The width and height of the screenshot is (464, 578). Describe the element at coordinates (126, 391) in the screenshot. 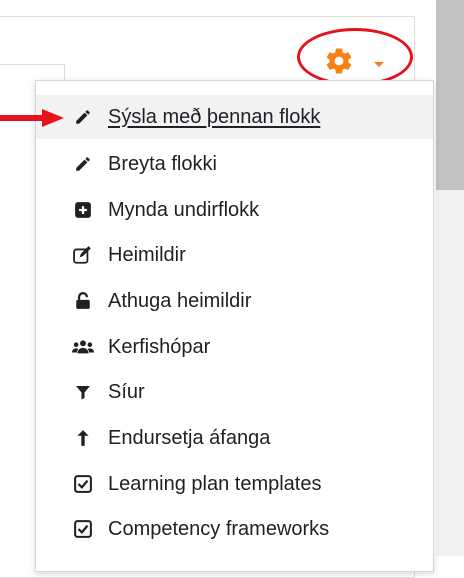

I see `menu-item-label: Síur` at that location.